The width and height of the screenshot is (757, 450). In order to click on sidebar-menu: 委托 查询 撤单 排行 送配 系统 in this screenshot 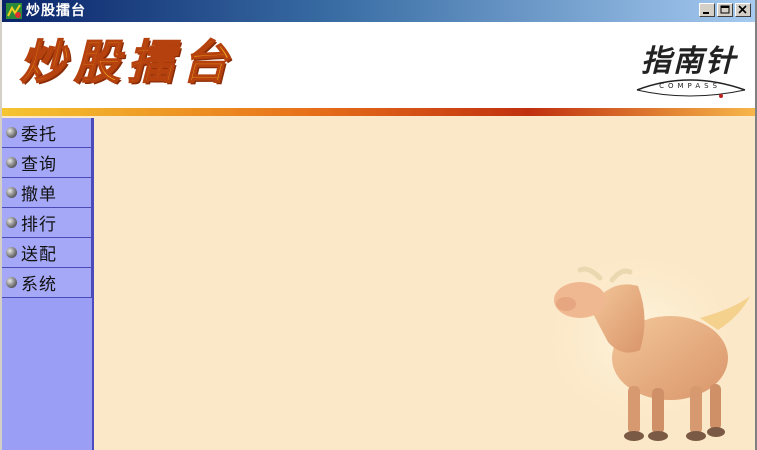, I will do `click(48, 284)`.